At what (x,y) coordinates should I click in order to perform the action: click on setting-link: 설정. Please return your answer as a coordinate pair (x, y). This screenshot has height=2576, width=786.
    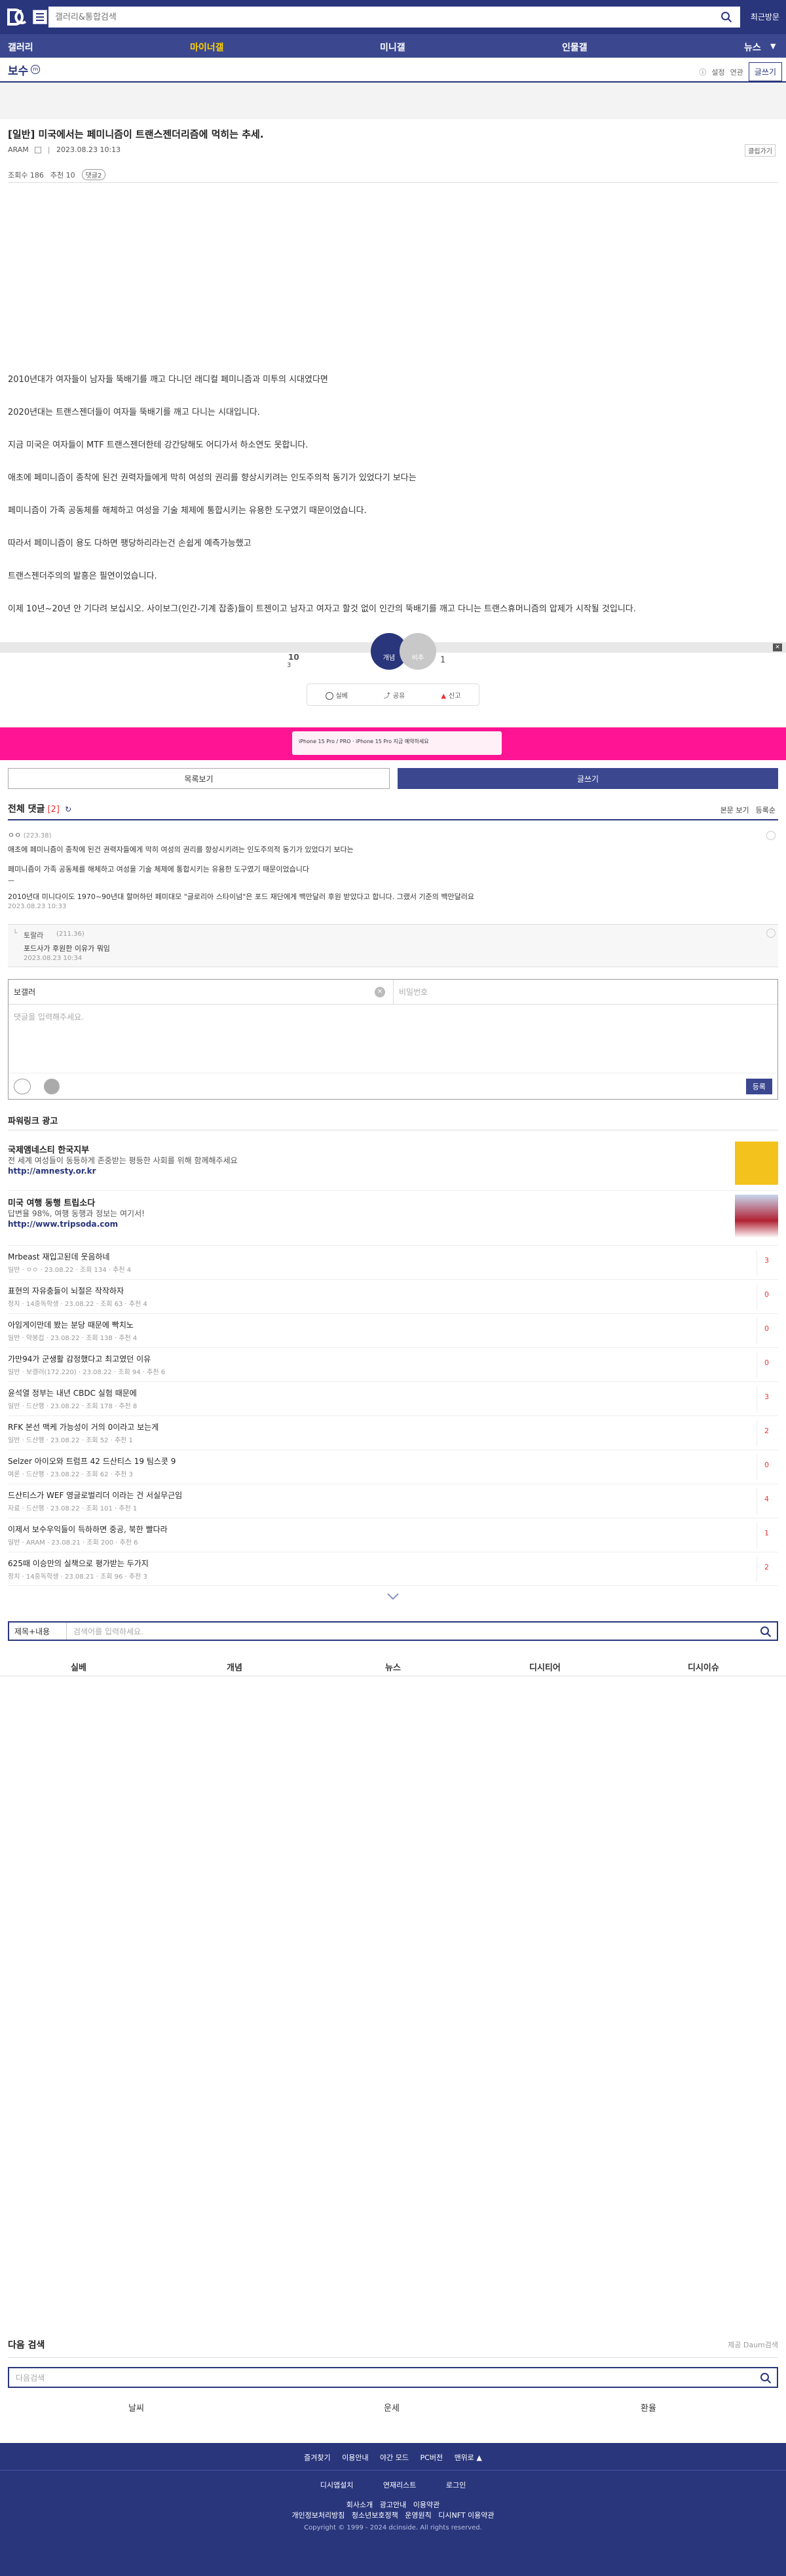
    Looking at the image, I should click on (717, 72).